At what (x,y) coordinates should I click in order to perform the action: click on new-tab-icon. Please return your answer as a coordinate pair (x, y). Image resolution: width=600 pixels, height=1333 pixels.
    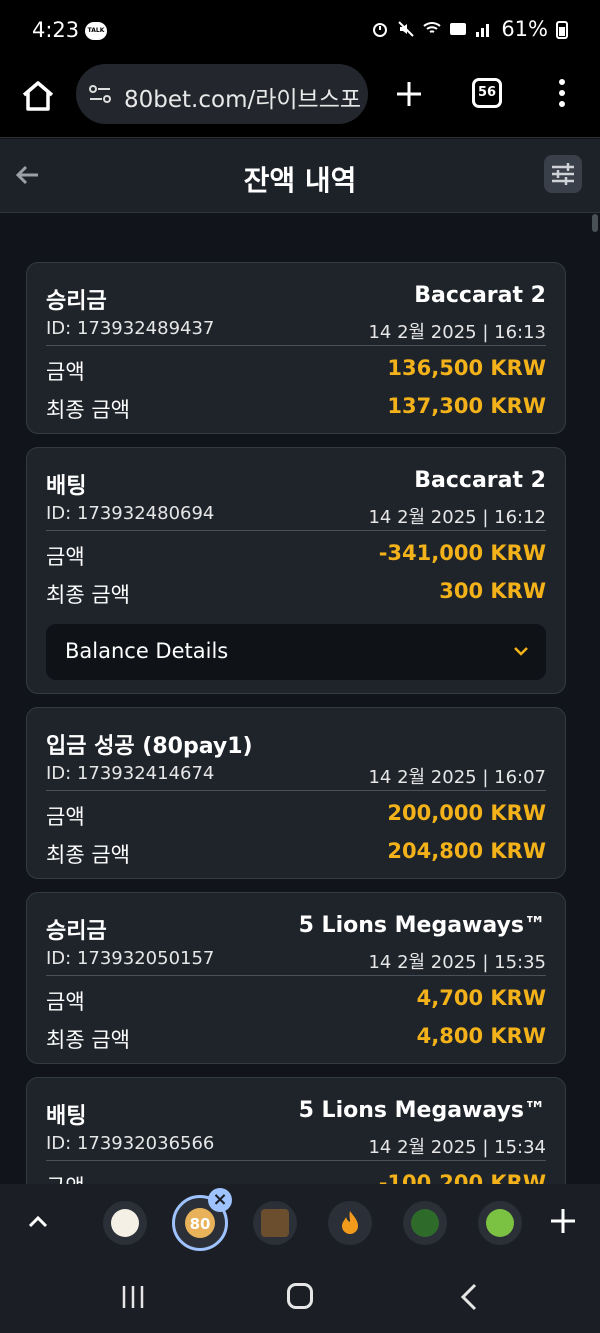
    Looking at the image, I should click on (409, 94).